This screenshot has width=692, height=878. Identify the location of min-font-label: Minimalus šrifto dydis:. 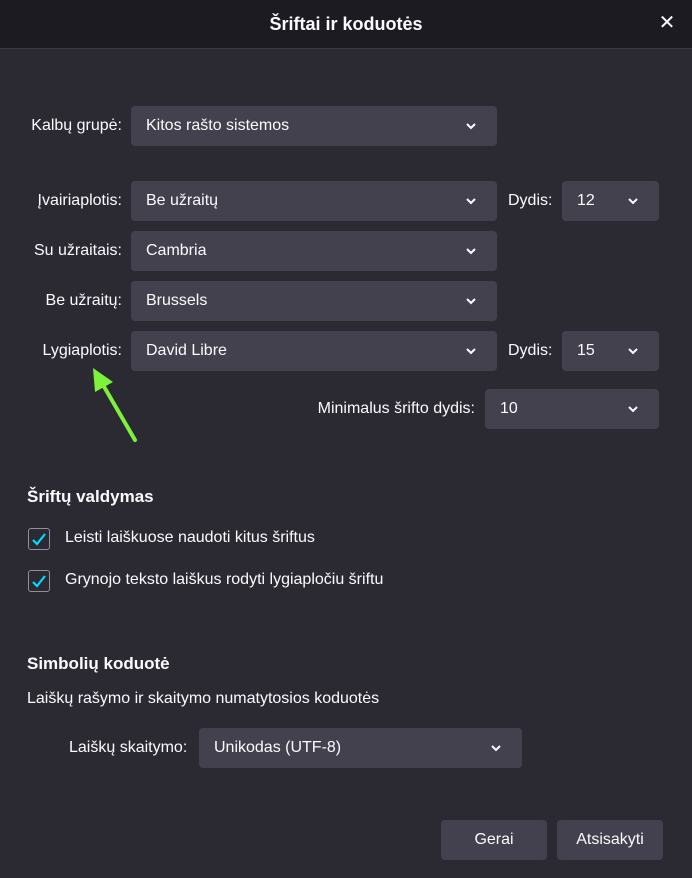
(396, 408).